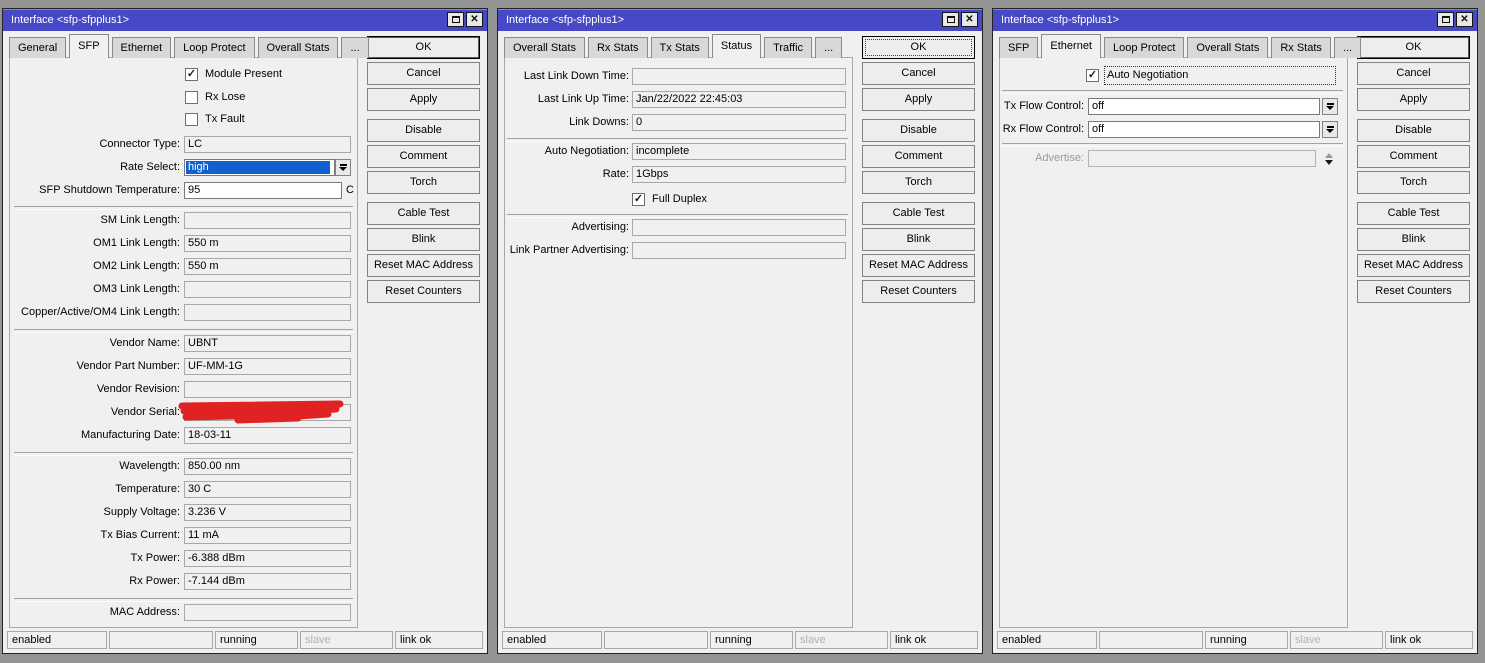 The height and width of the screenshot is (663, 1485). I want to click on rx-power-field: -7.144 dBm, so click(267, 581).